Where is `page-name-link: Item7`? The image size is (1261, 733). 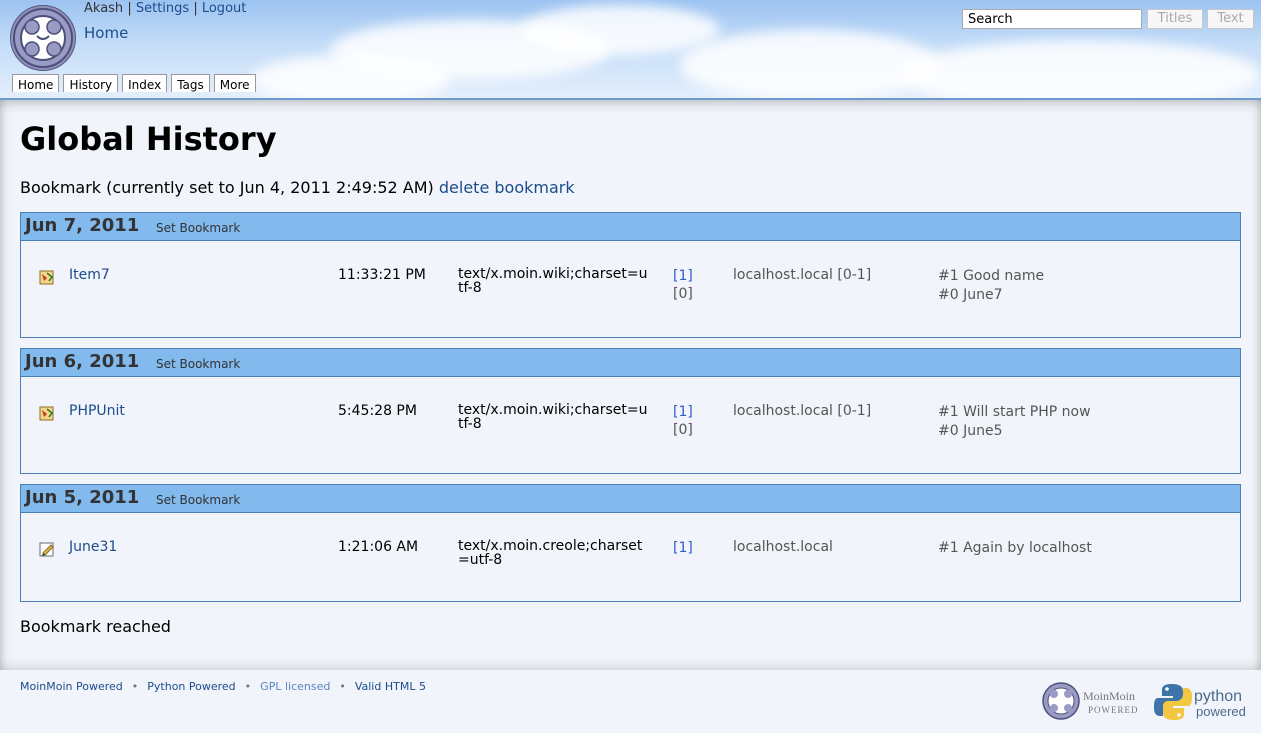 page-name-link: Item7 is located at coordinates (89, 275).